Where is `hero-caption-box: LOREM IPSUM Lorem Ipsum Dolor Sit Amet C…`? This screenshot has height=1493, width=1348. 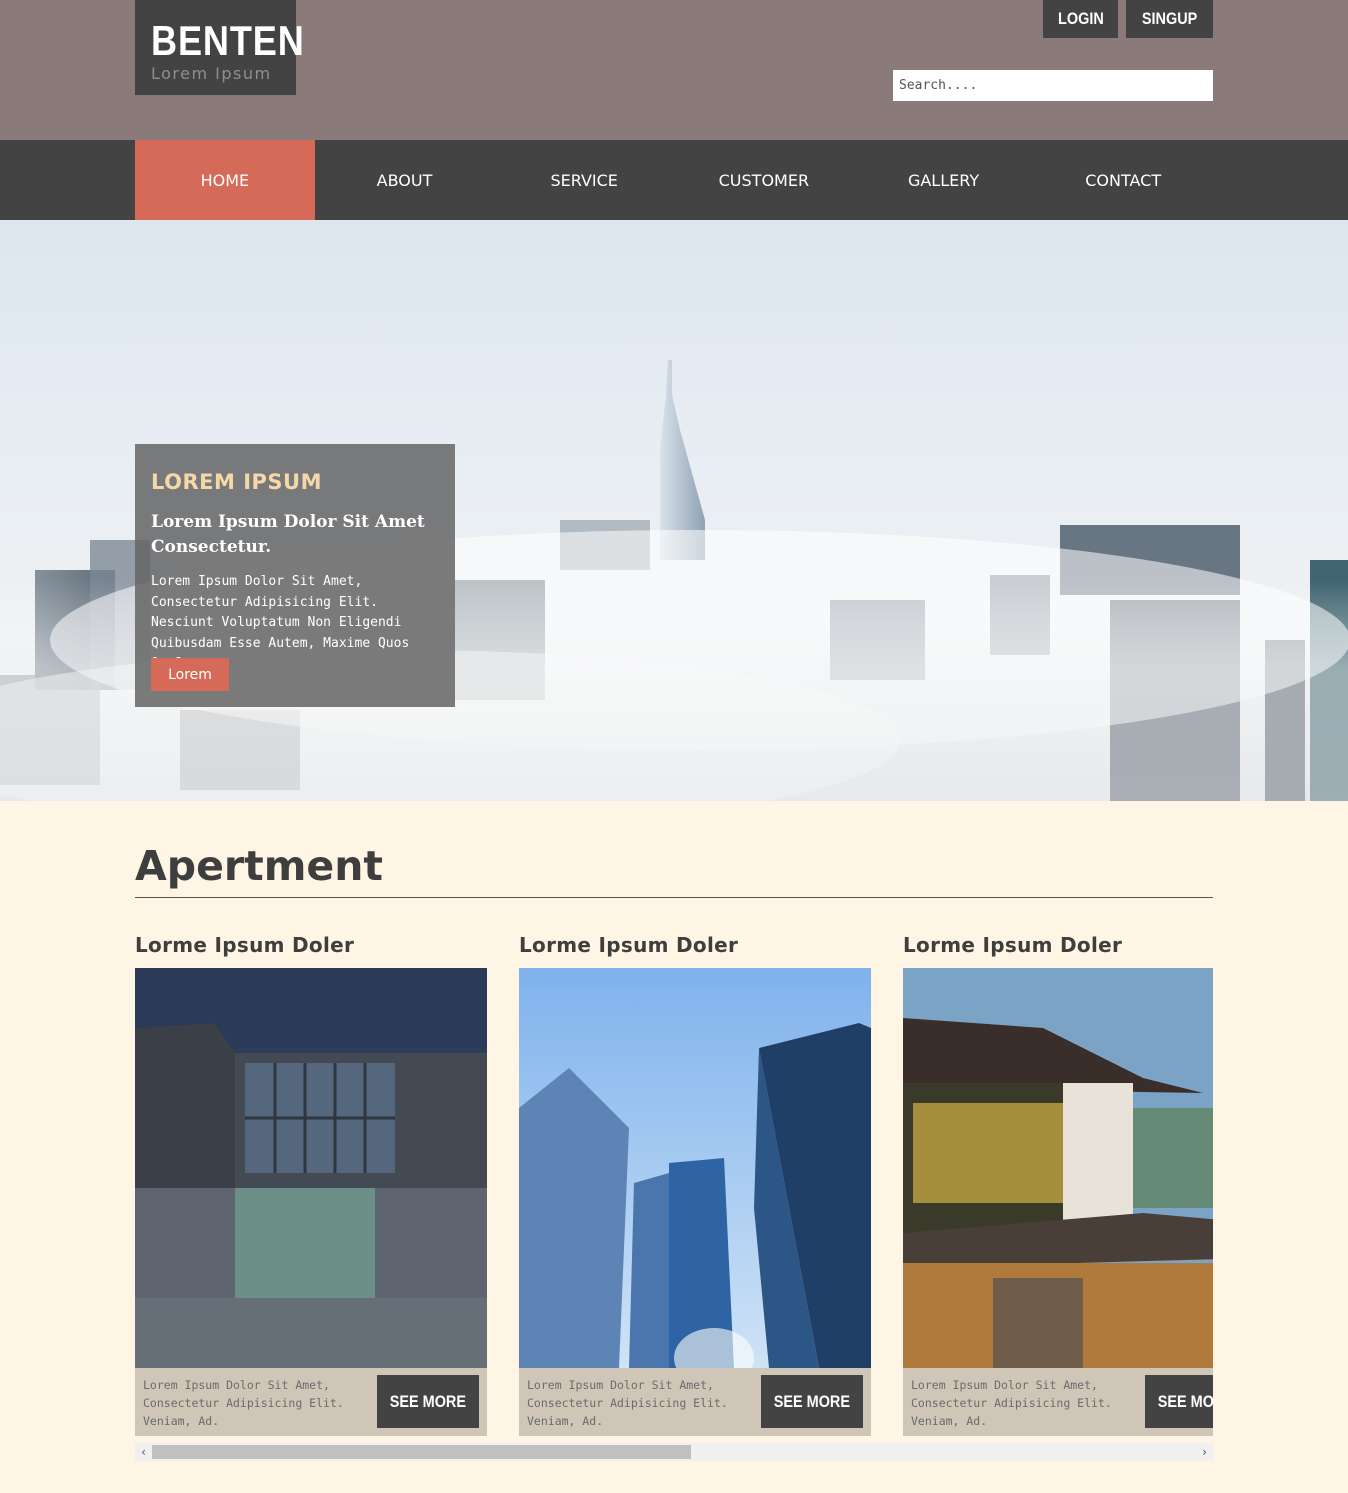
hero-caption-box: LOREM IPSUM Lorem Ipsum Dolor Sit Amet C… is located at coordinates (295, 575).